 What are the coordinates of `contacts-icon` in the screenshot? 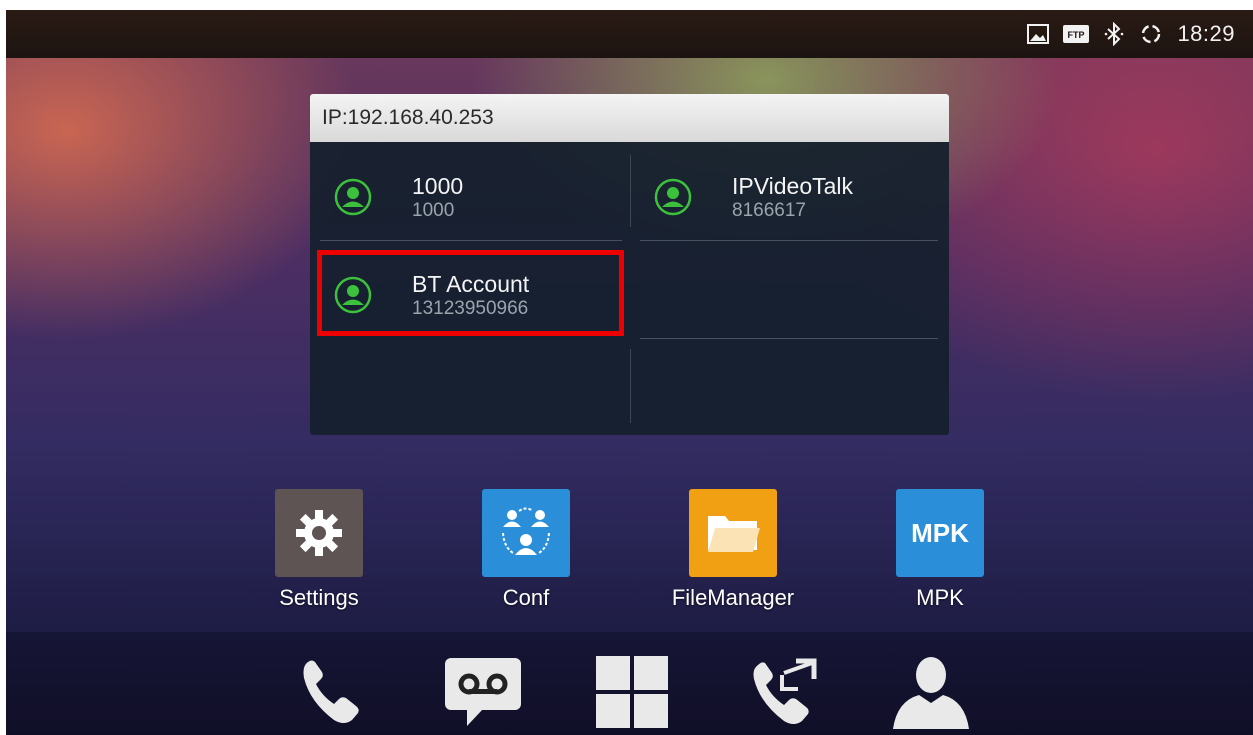 It's located at (931, 692).